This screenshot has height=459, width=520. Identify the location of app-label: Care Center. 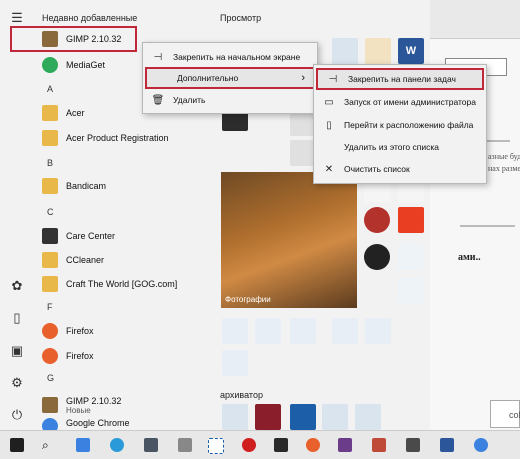
(91, 236).